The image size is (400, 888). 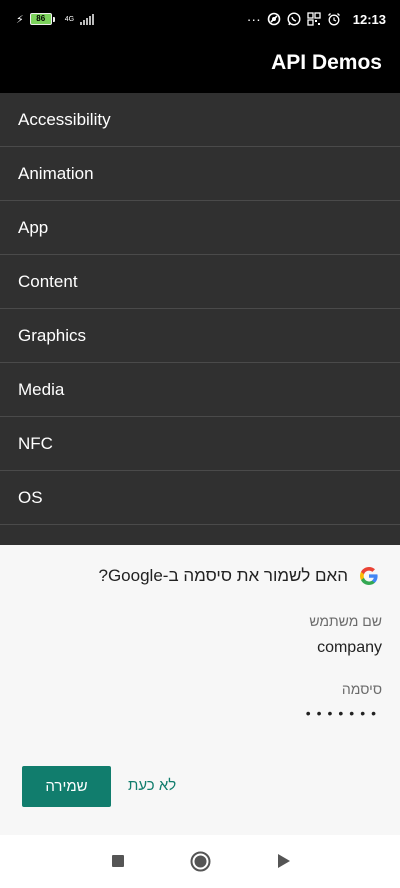 I want to click on whatsapp-icon, so click(x=294, y=19).